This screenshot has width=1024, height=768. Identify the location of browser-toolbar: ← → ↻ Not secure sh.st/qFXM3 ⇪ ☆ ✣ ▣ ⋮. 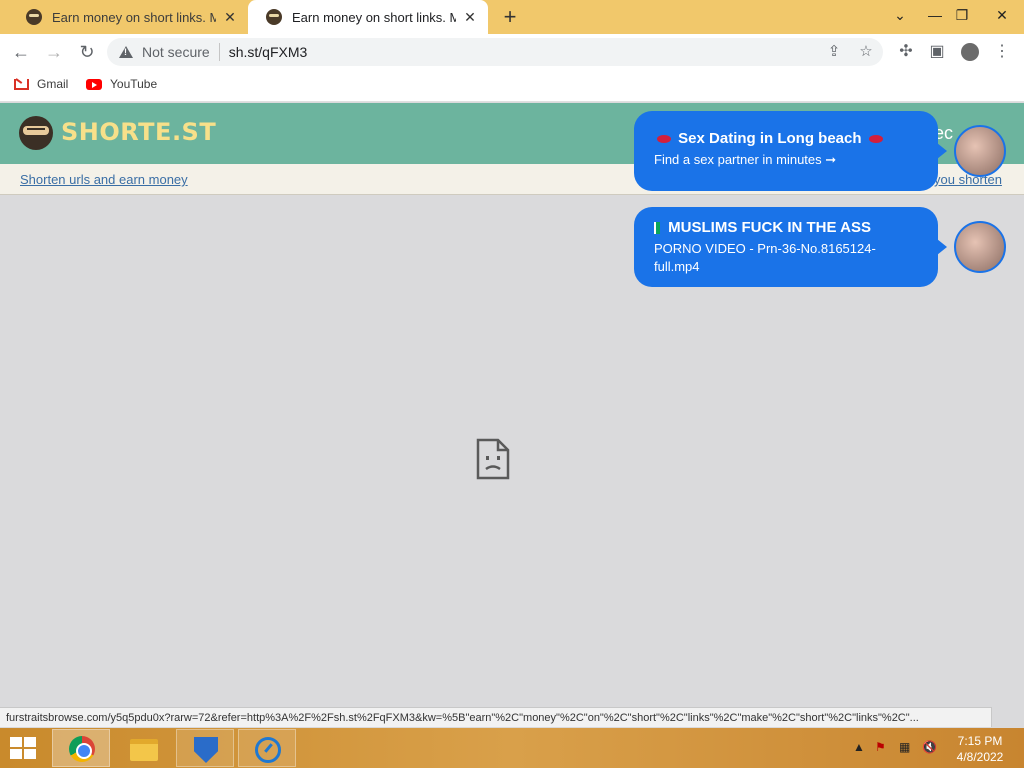
(512, 52).